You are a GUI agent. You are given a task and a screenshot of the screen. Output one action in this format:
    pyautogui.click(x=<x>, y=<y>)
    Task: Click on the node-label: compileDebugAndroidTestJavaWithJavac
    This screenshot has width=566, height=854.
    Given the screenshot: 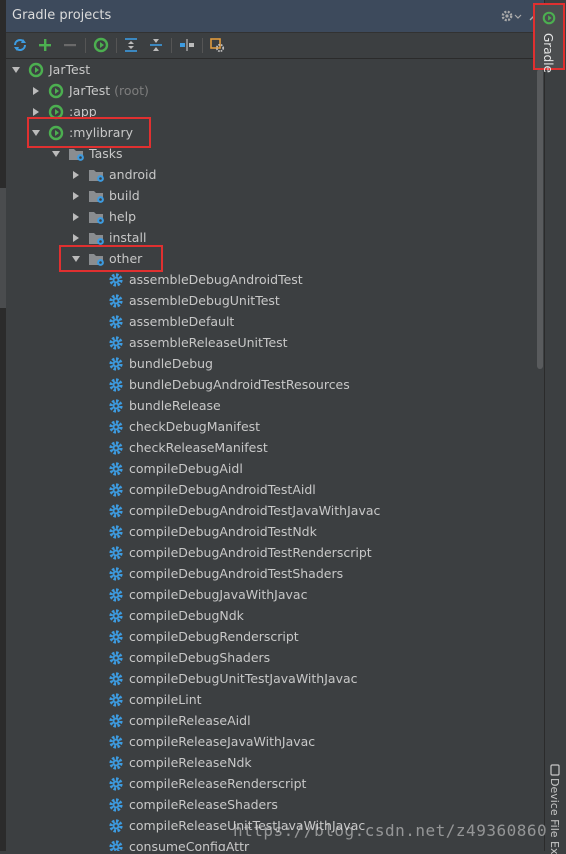 What is the action you would take?
    pyautogui.click(x=254, y=510)
    